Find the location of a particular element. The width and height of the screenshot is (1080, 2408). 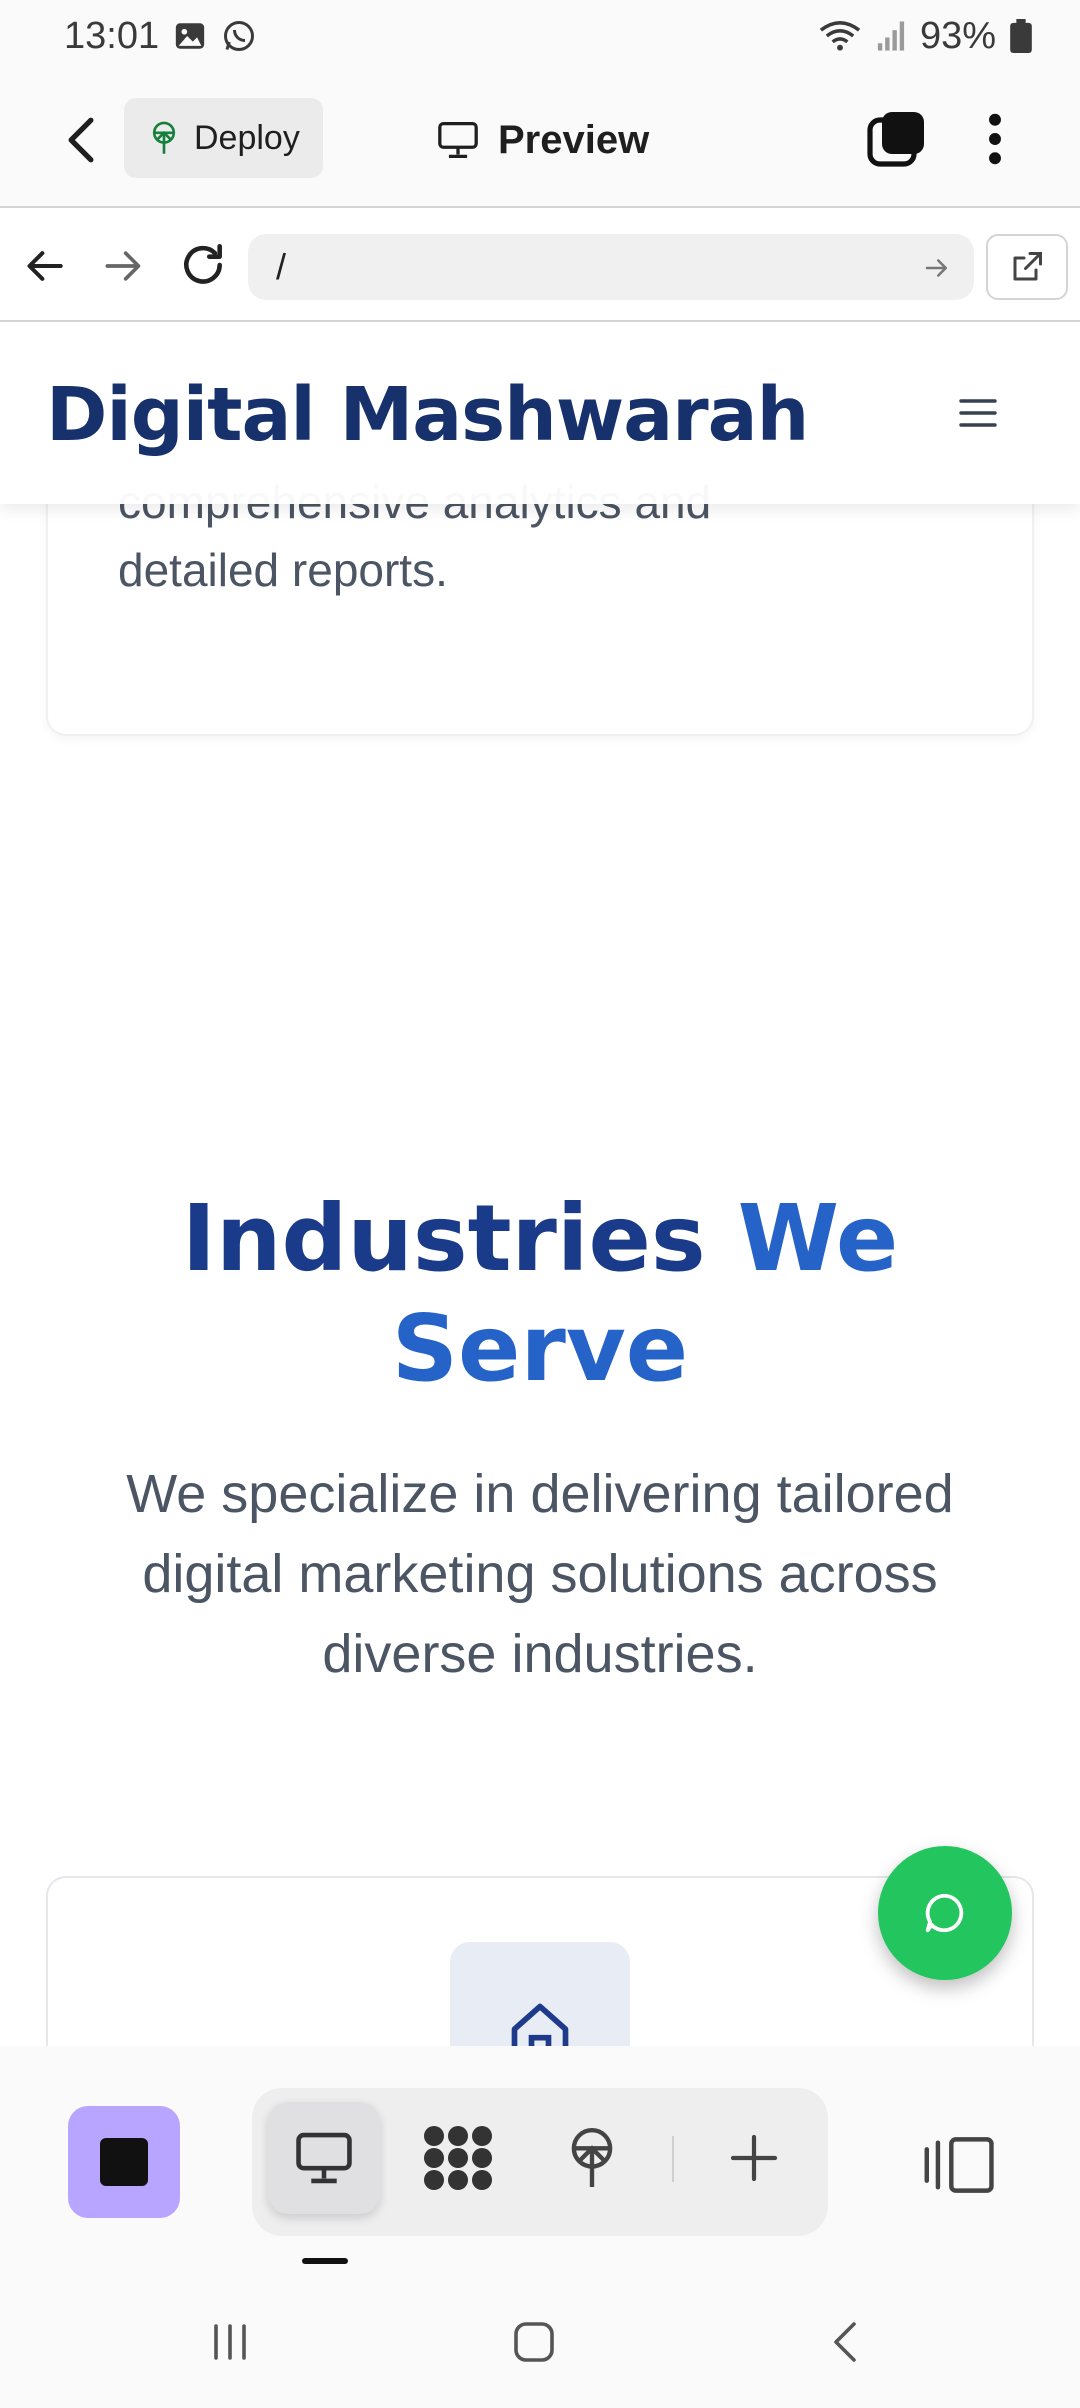

bottom-toolbar is located at coordinates (540, 2160).